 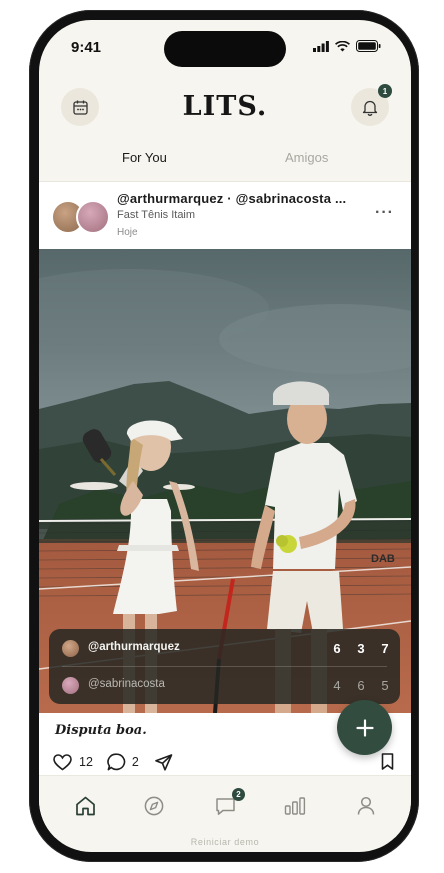 What do you see at coordinates (135, 762) in the screenshot?
I see `comments-count: 2` at bounding box center [135, 762].